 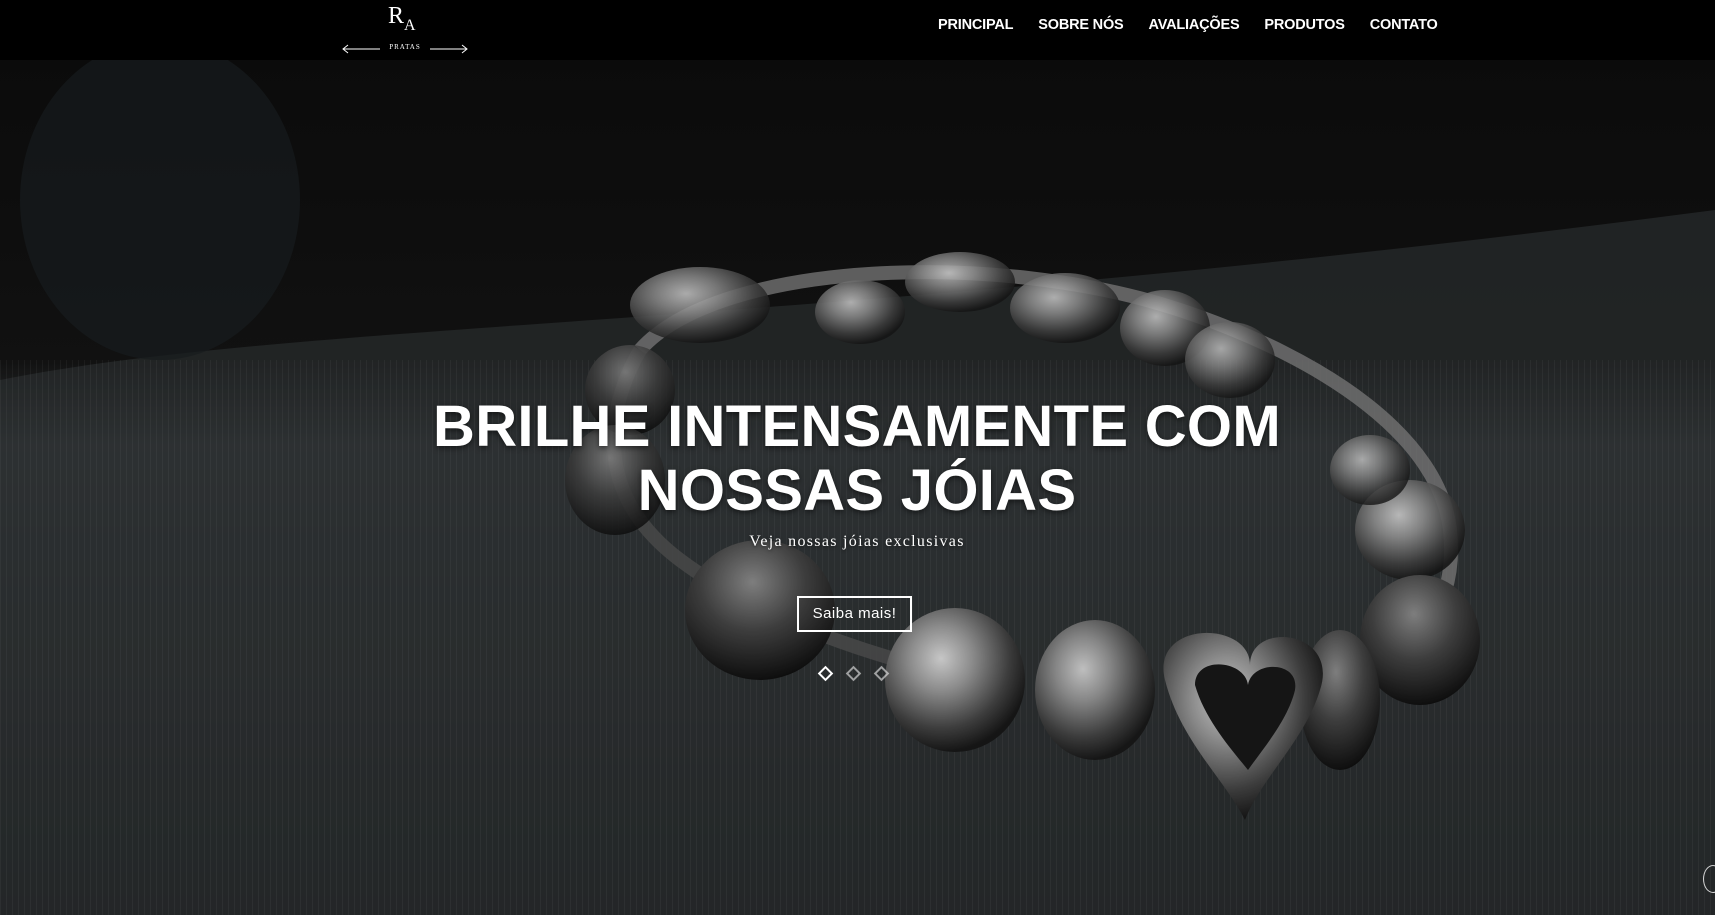 I want to click on hero-title-line-1: BRILHE INTENSAMENTE COM, so click(x=857, y=426).